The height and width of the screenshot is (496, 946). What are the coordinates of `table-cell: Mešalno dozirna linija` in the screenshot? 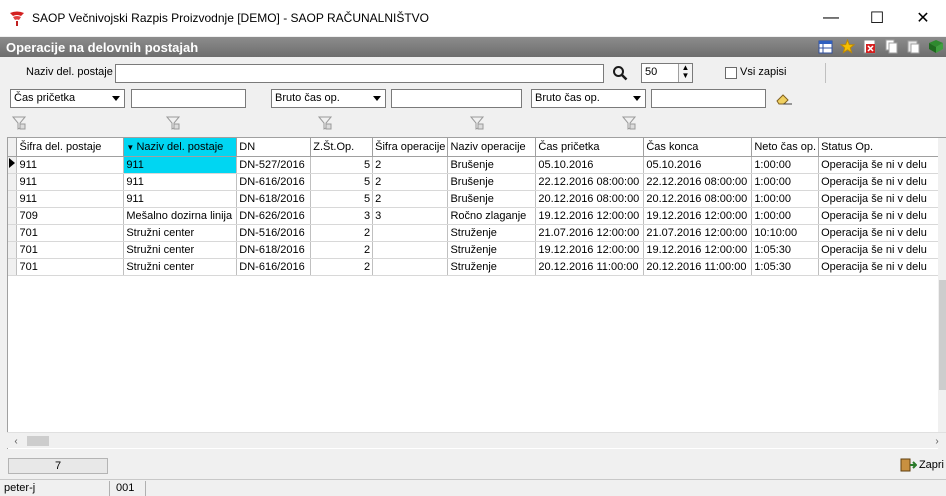 It's located at (180, 216).